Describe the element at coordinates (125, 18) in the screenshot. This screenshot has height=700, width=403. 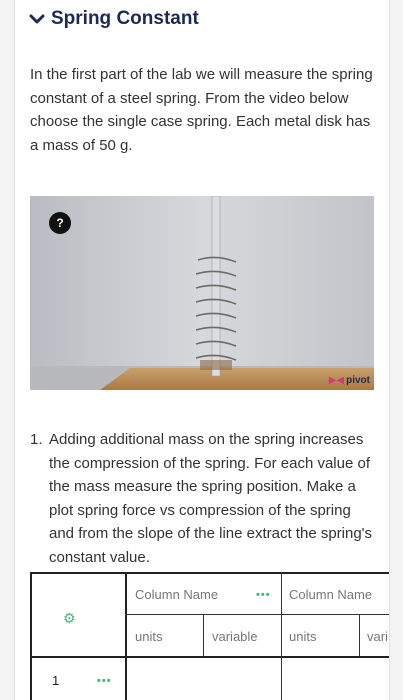
I see `section-title: Spring Constant` at that location.